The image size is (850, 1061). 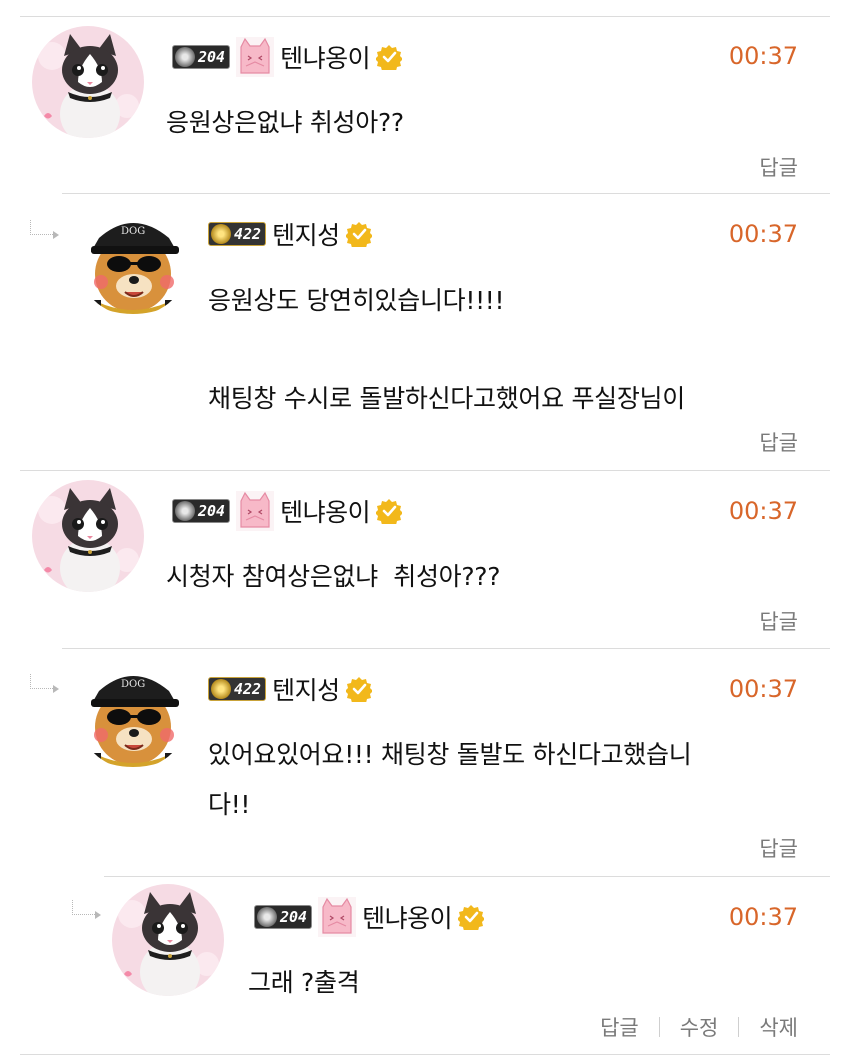 What do you see at coordinates (304, 982) in the screenshot?
I see `comment-text: 그래 ?출격` at bounding box center [304, 982].